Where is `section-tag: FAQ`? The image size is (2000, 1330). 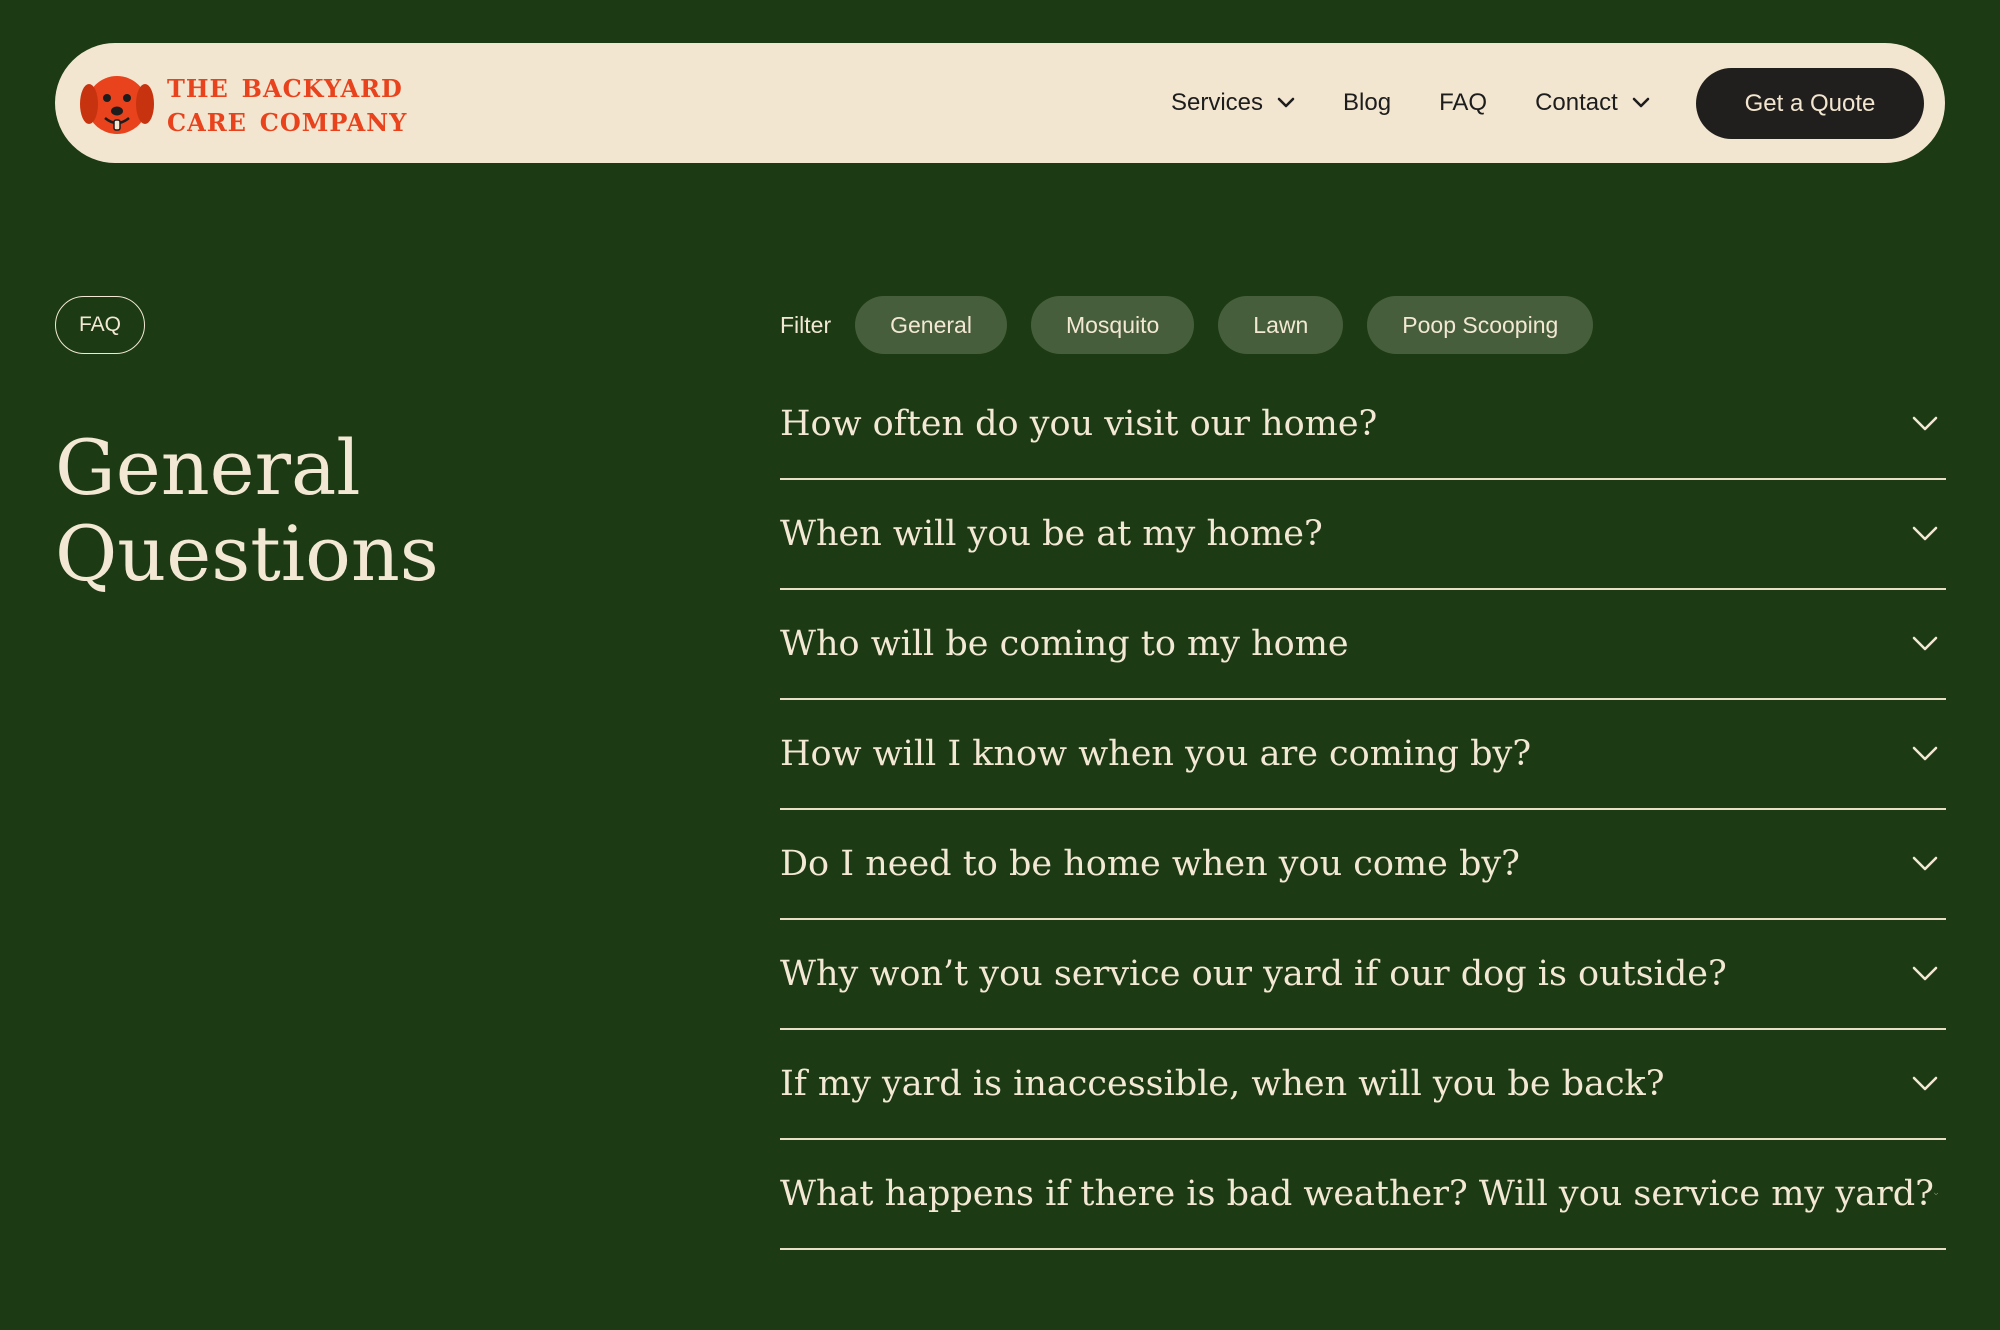 section-tag: FAQ is located at coordinates (100, 325).